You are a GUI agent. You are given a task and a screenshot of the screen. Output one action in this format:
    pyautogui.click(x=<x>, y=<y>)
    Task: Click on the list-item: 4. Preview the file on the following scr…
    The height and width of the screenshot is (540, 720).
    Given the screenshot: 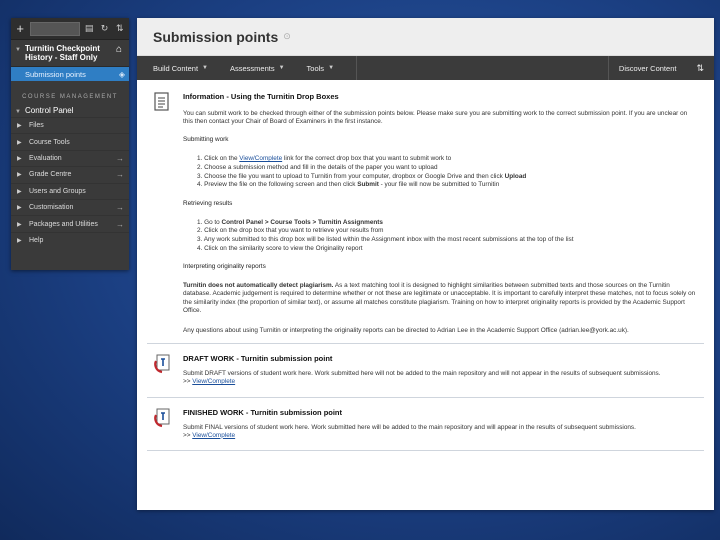 What is the action you would take?
    pyautogui.click(x=439, y=185)
    